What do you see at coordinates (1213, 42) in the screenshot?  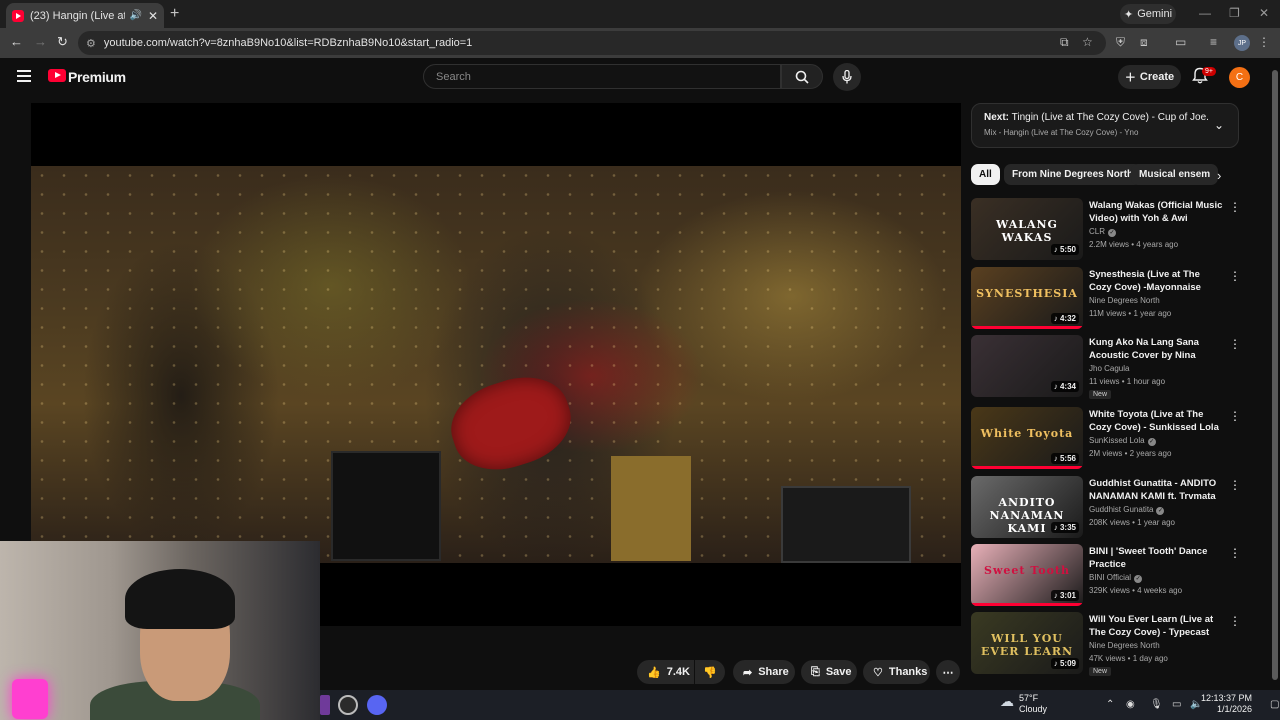 I see `media-icon: ≡` at bounding box center [1213, 42].